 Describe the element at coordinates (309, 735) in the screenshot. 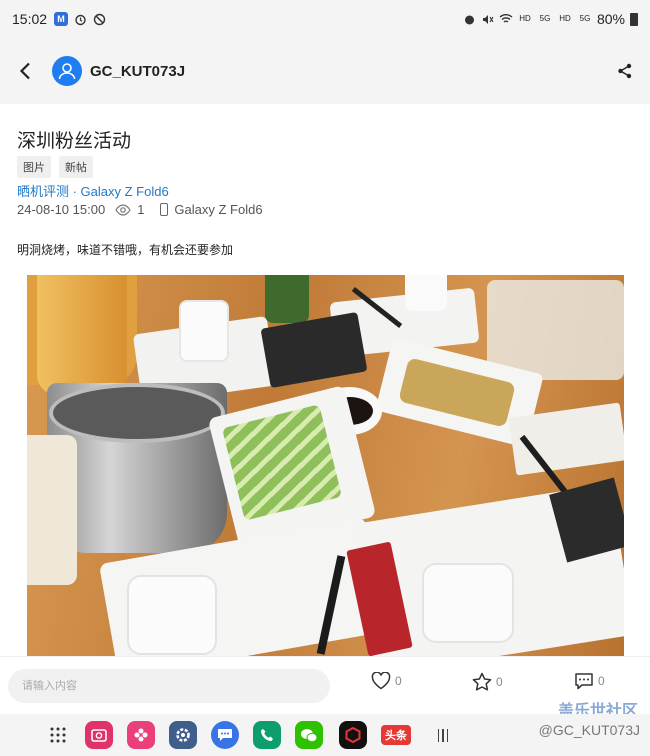

I see `wechat-app-icon` at that location.